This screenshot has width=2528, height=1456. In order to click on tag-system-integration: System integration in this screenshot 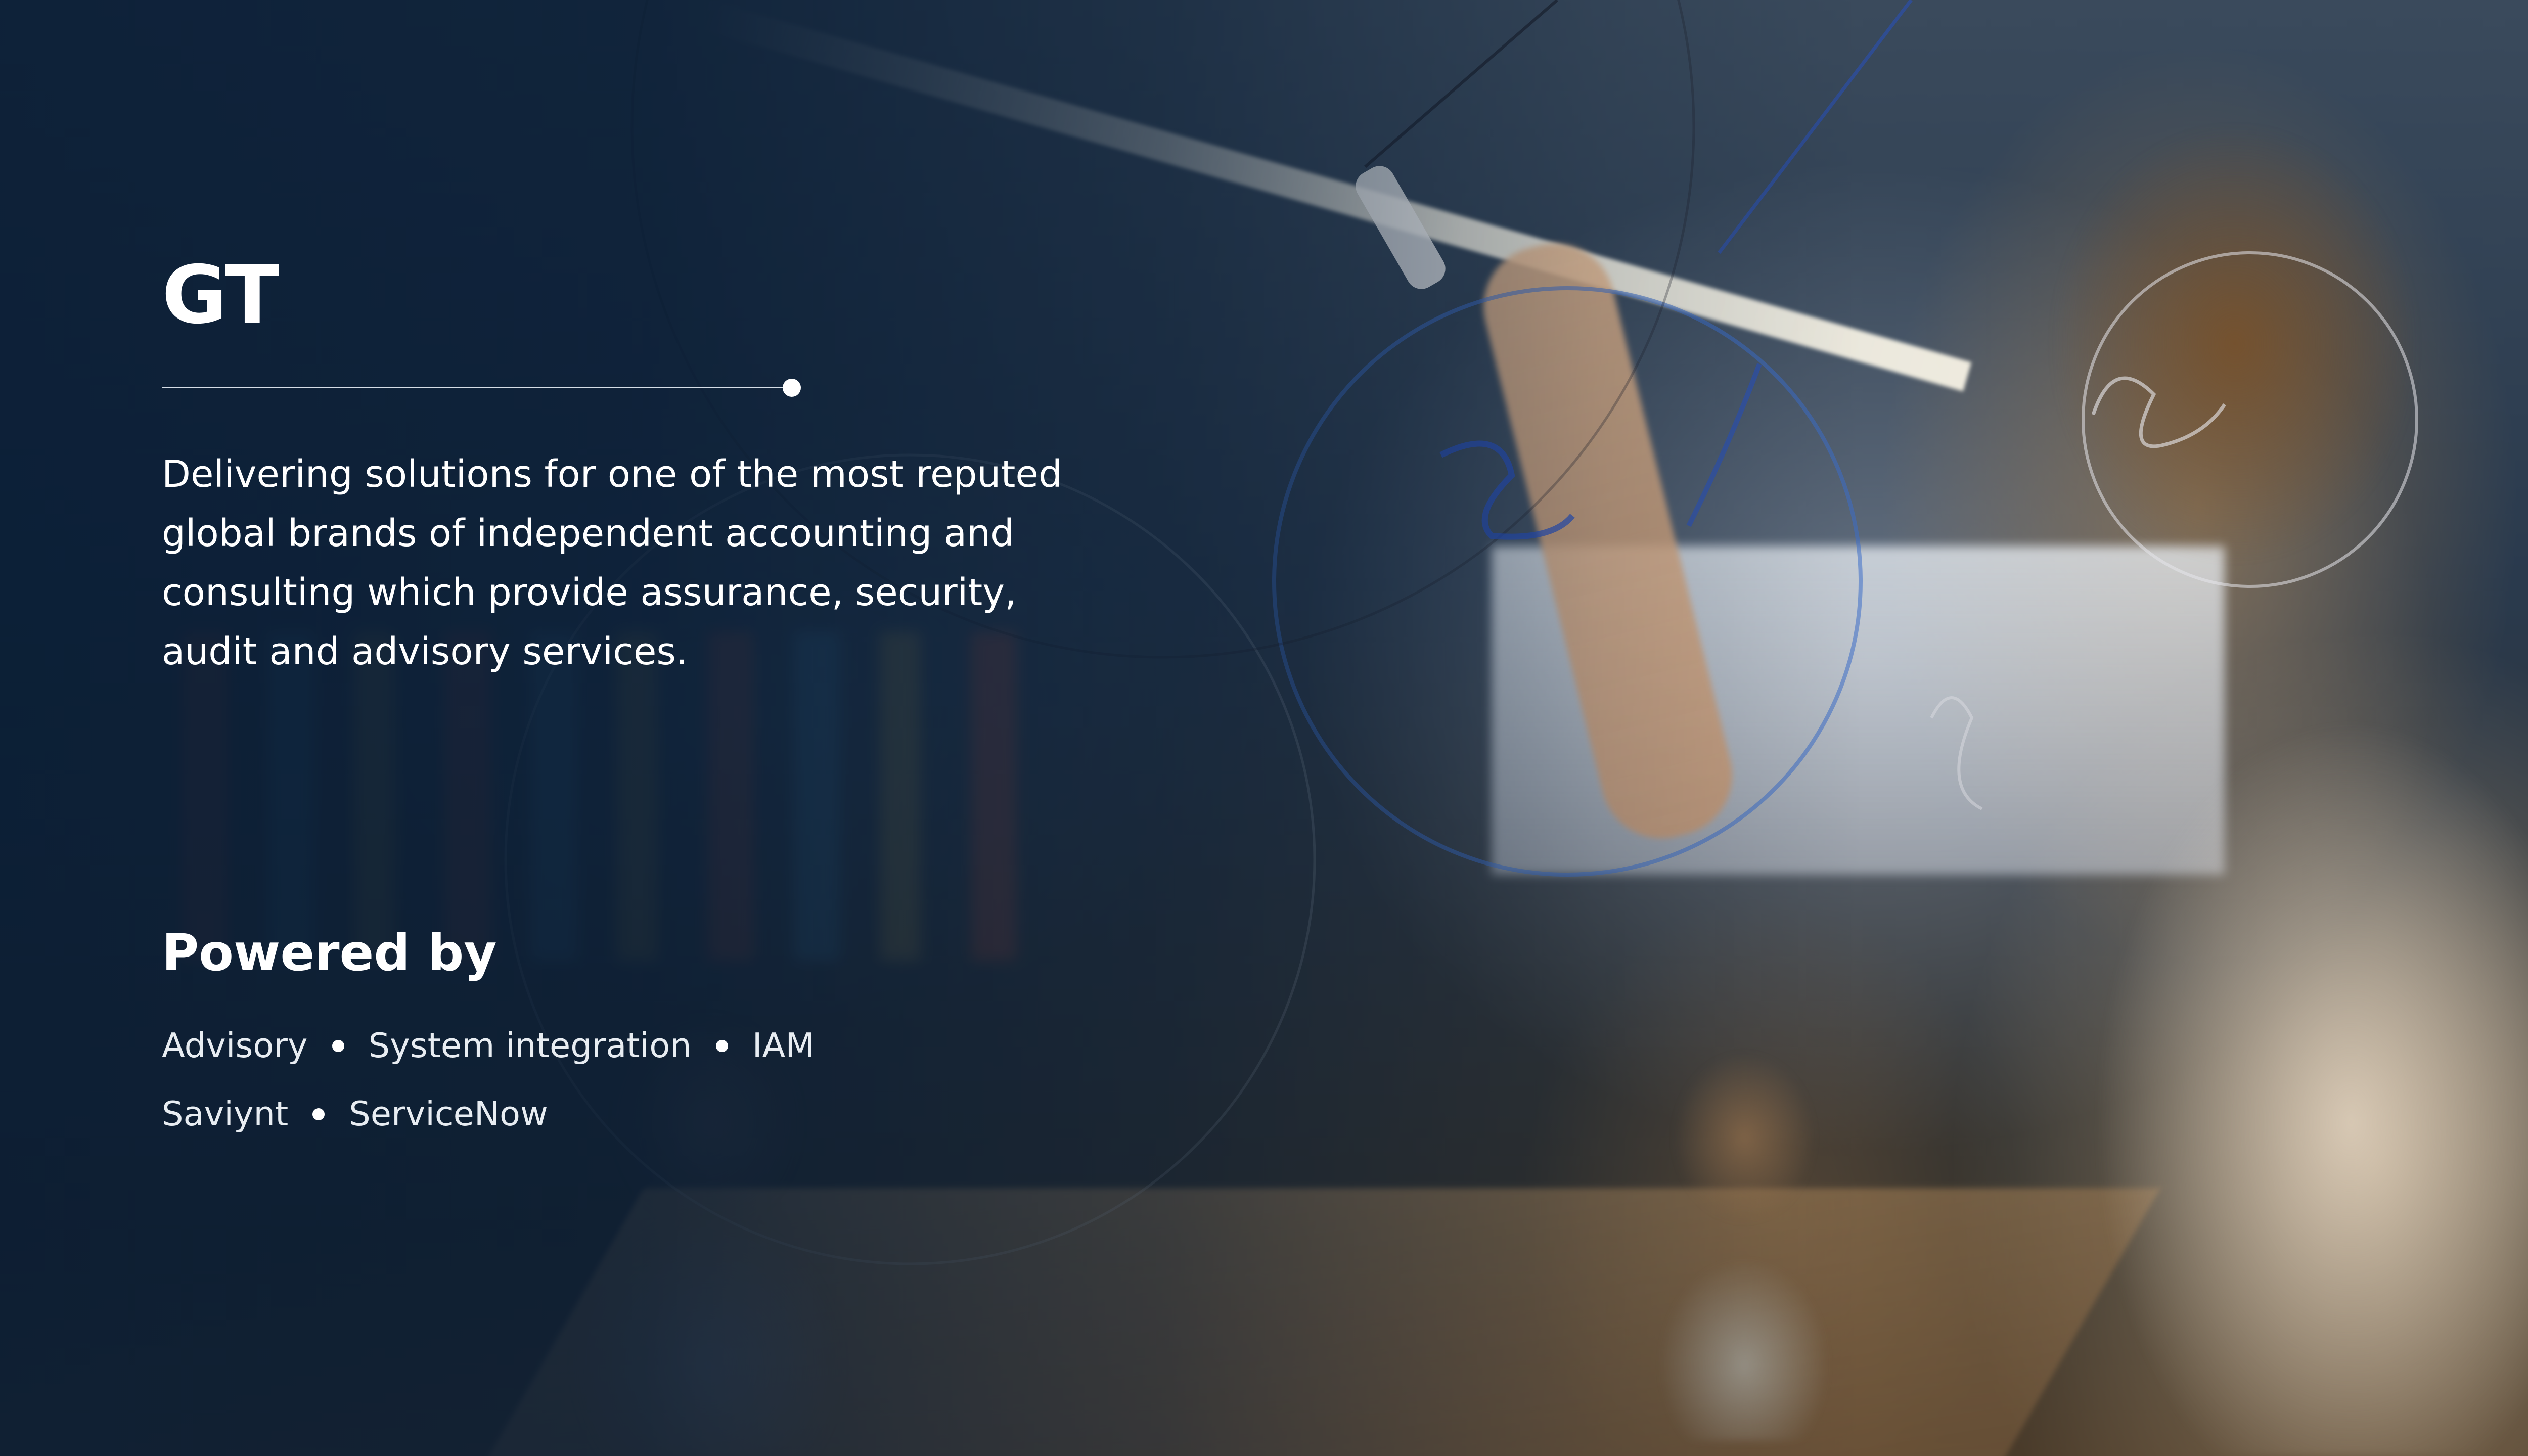, I will do `click(530, 1045)`.